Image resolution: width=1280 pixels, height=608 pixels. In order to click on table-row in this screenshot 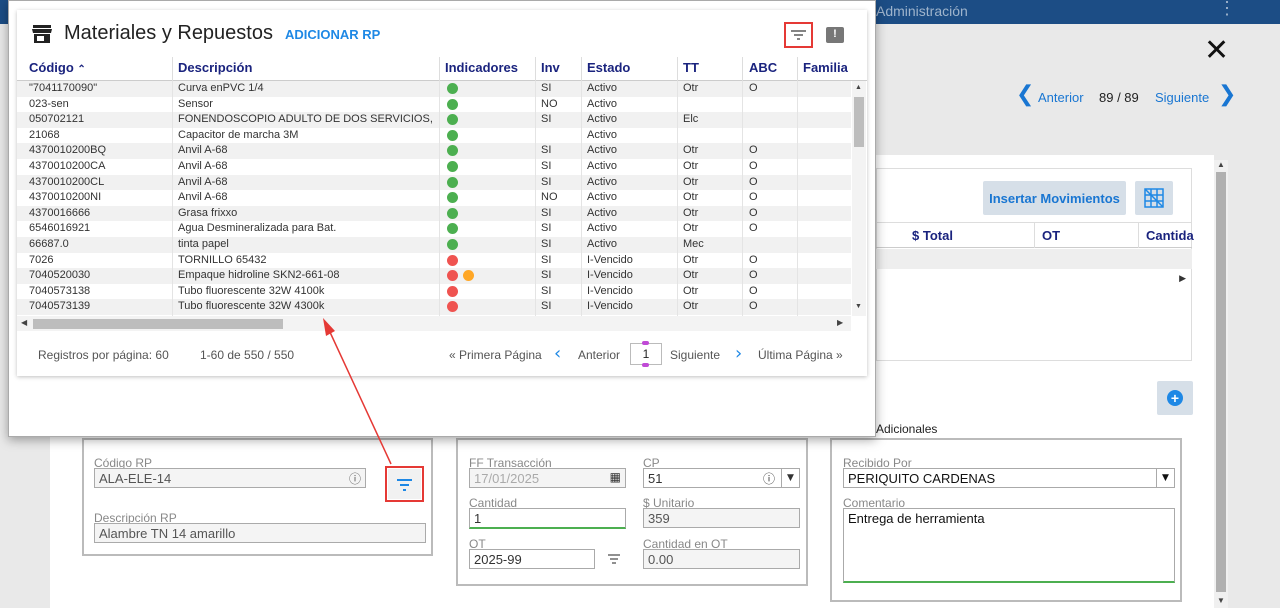, I will do `click(1034, 259)`.